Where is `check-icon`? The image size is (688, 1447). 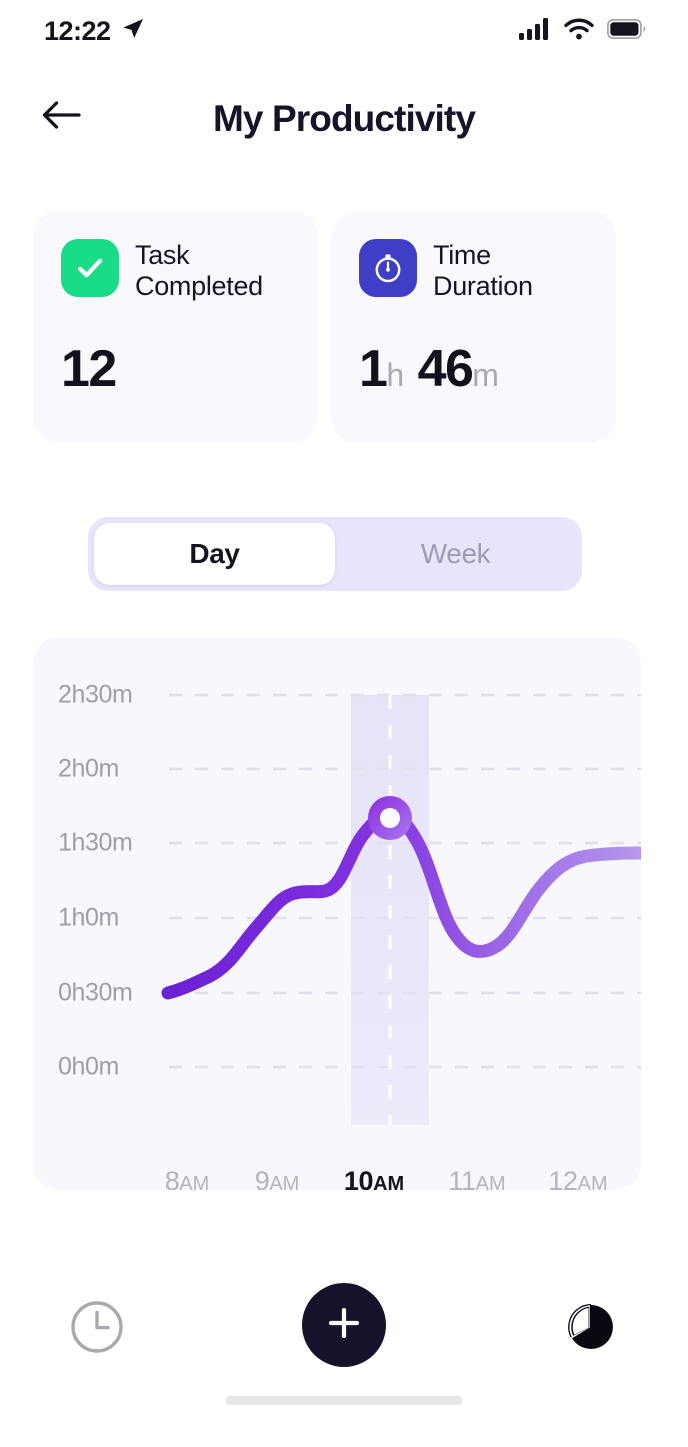
check-icon is located at coordinates (90, 268).